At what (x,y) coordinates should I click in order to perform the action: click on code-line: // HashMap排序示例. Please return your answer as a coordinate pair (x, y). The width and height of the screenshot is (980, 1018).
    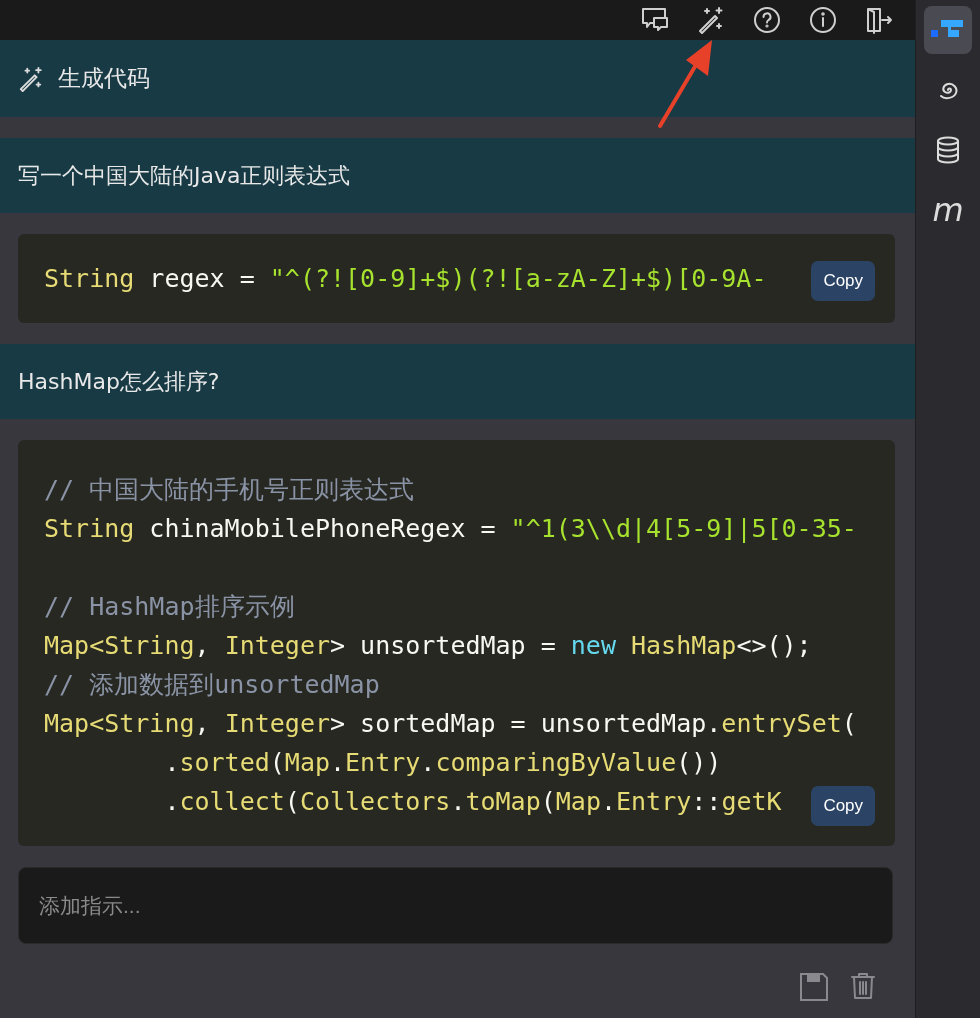
    Looking at the image, I should click on (169, 607).